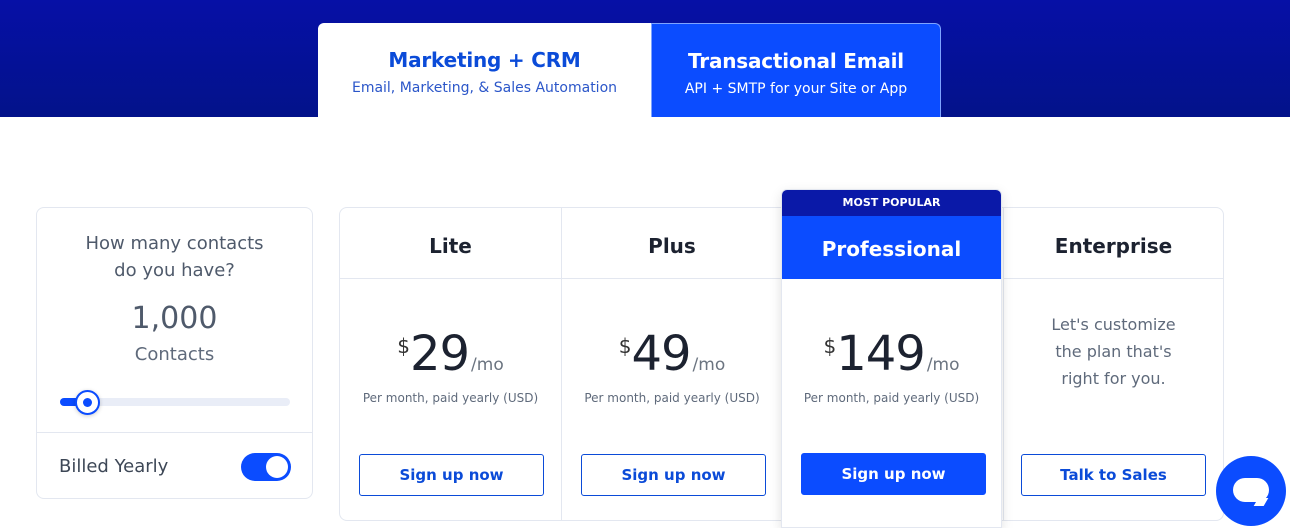 The image size is (1290, 528). I want to click on plan-header: Enterprise, so click(1113, 243).